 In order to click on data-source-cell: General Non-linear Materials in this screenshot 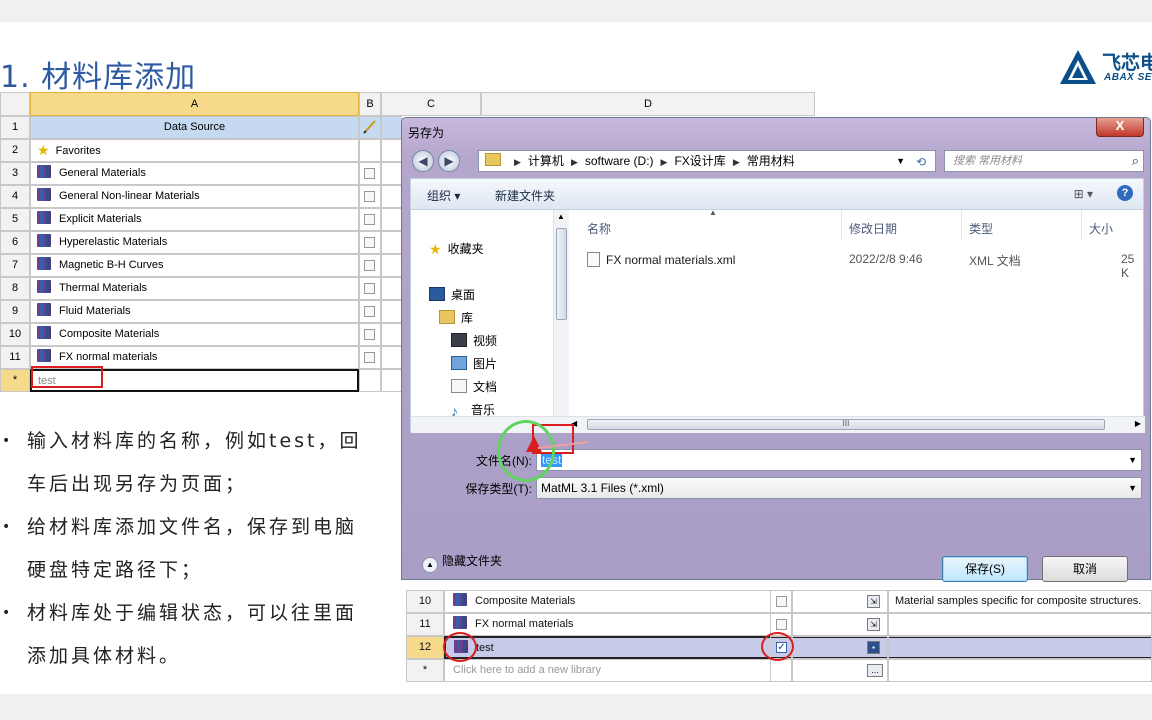, I will do `click(194, 196)`.